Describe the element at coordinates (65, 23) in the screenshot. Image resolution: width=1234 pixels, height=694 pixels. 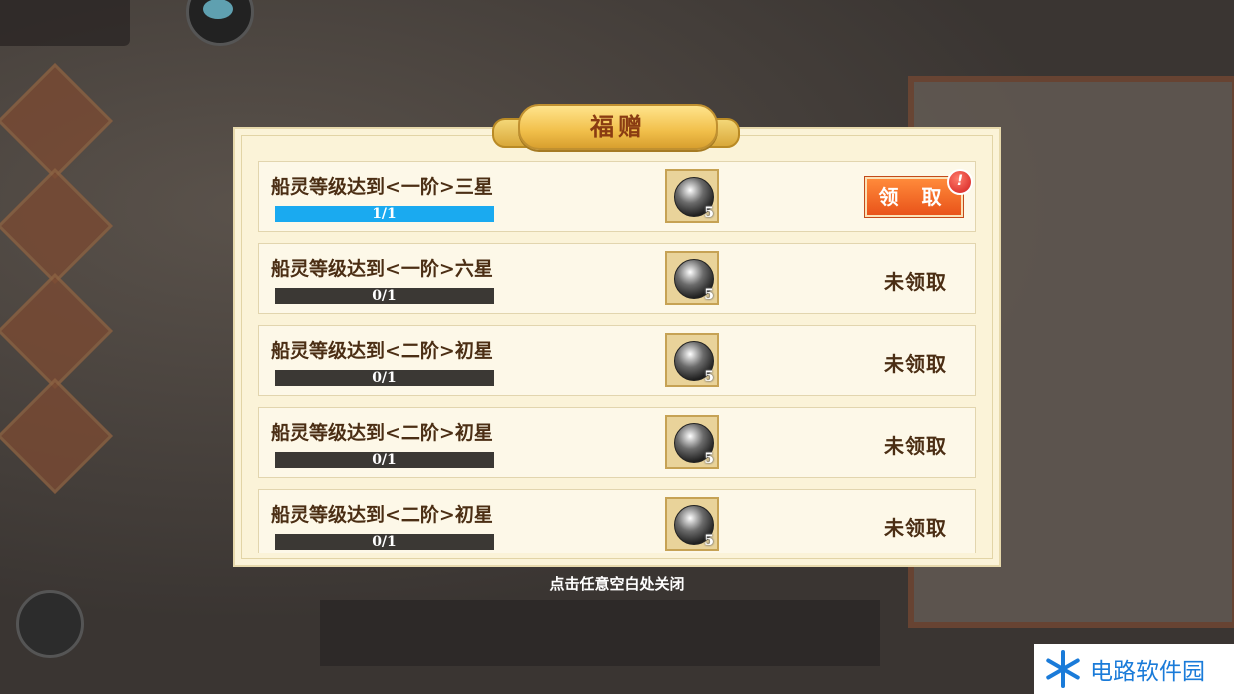
I see `top-bar` at that location.